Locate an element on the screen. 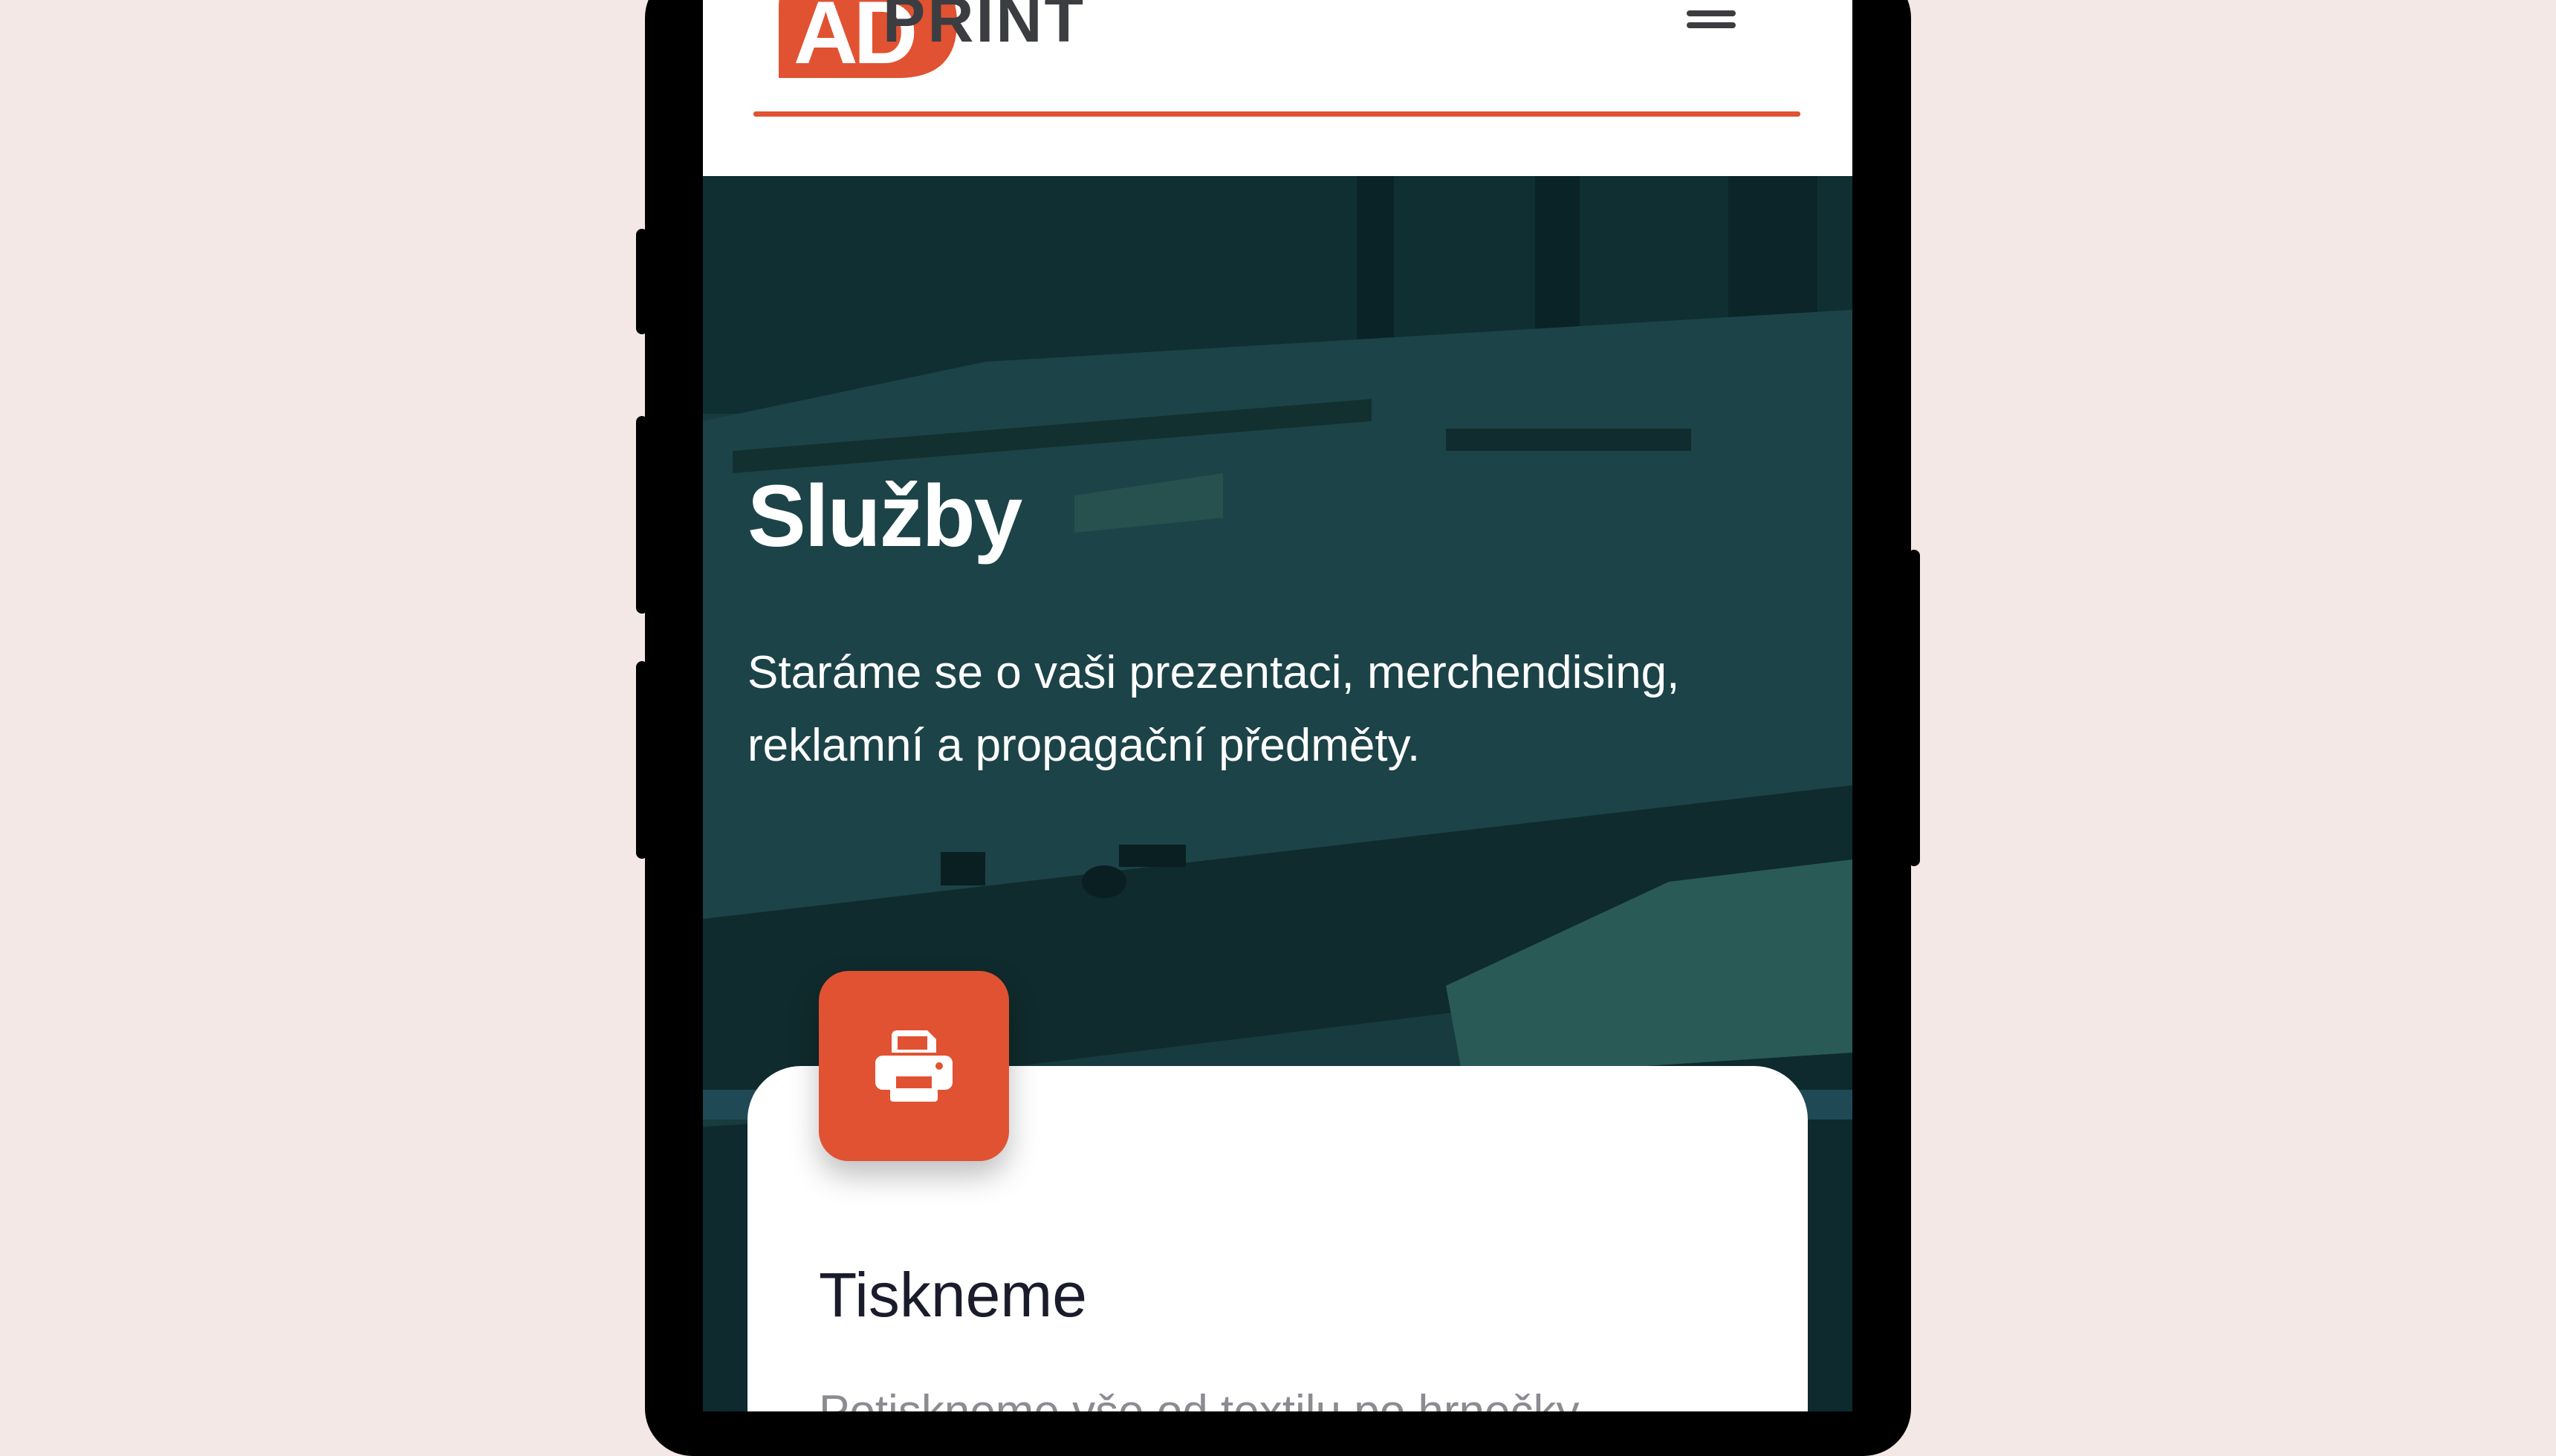 The image size is (2556, 1456). page-title: Služby is located at coordinates (884, 516).